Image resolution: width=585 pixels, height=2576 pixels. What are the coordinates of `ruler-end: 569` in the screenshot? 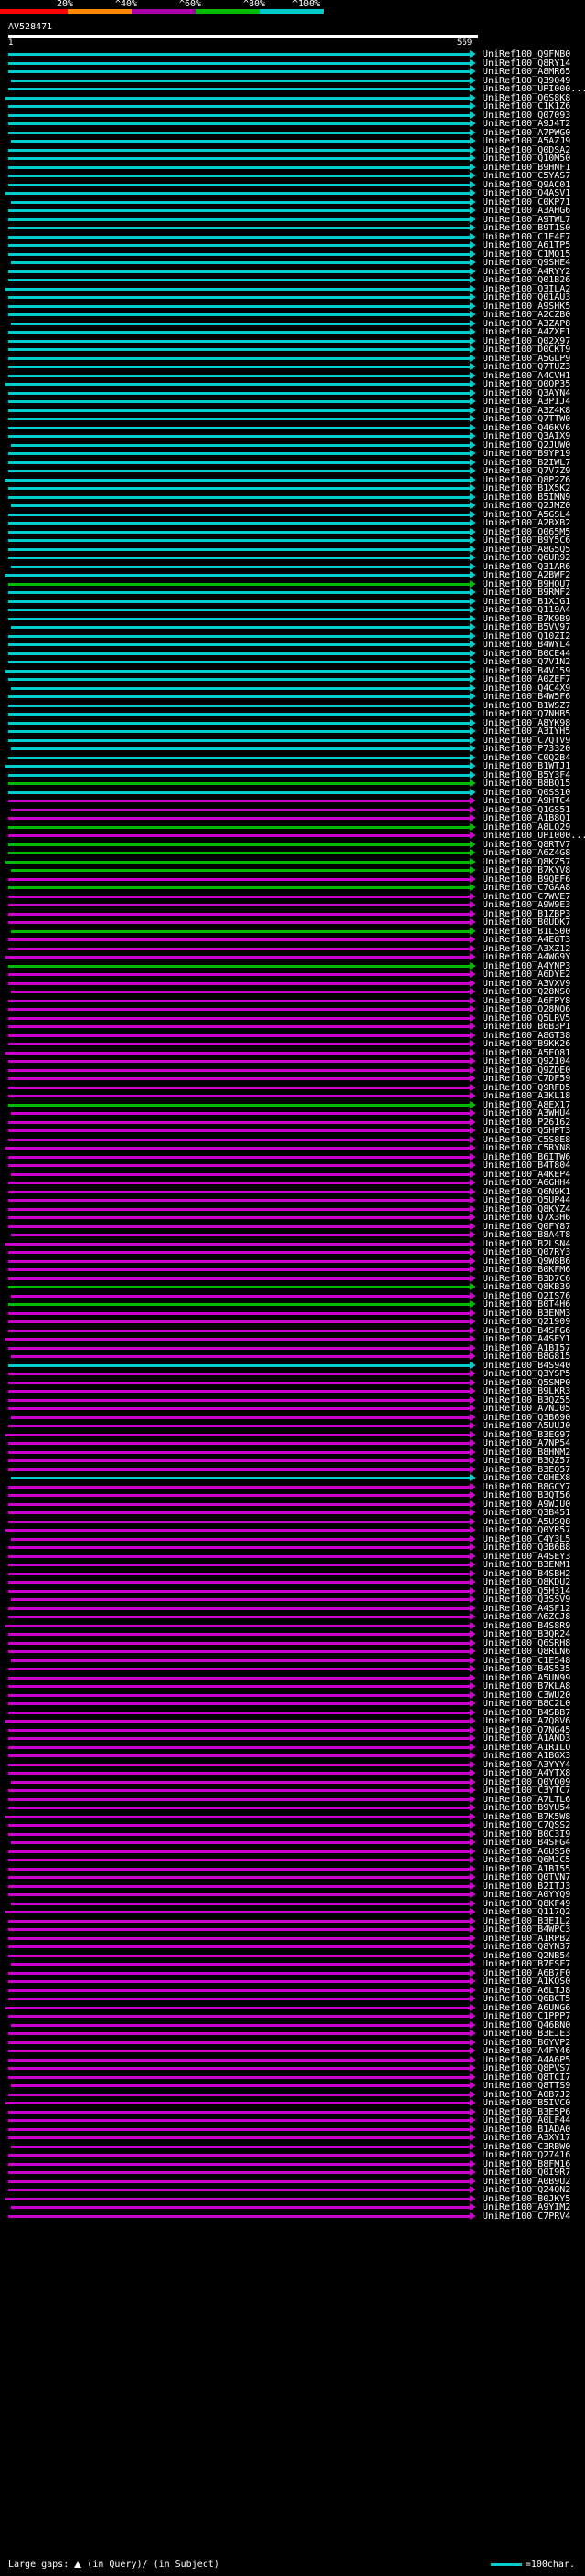 It's located at (465, 43).